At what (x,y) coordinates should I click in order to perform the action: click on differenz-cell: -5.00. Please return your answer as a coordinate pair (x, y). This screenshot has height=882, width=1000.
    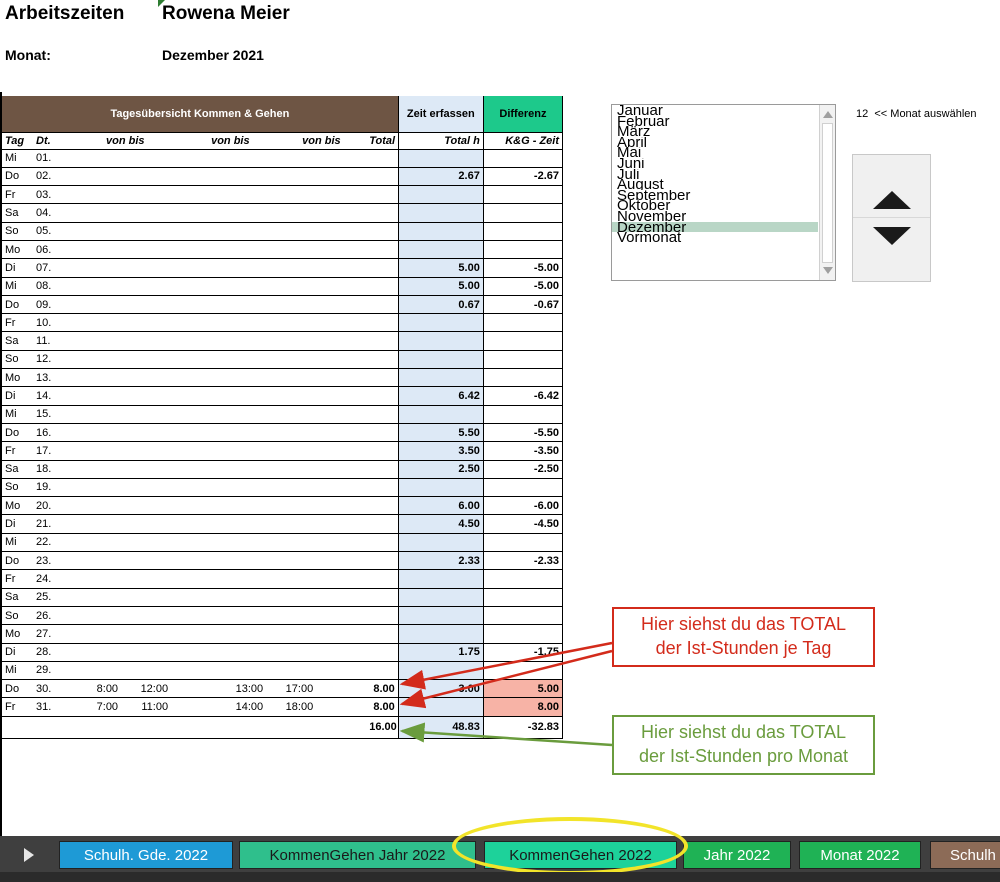
    Looking at the image, I should click on (523, 286).